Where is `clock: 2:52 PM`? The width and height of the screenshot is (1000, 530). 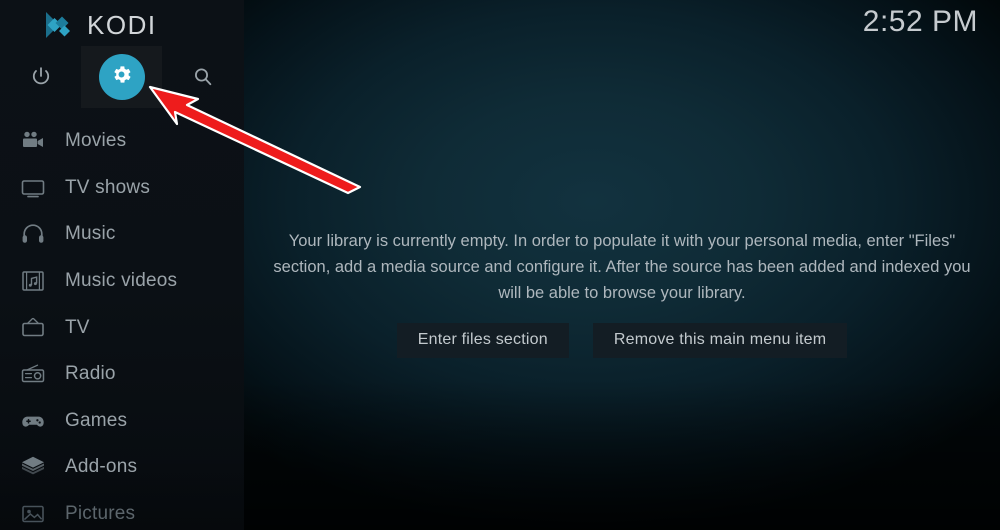 clock: 2:52 PM is located at coordinates (920, 21).